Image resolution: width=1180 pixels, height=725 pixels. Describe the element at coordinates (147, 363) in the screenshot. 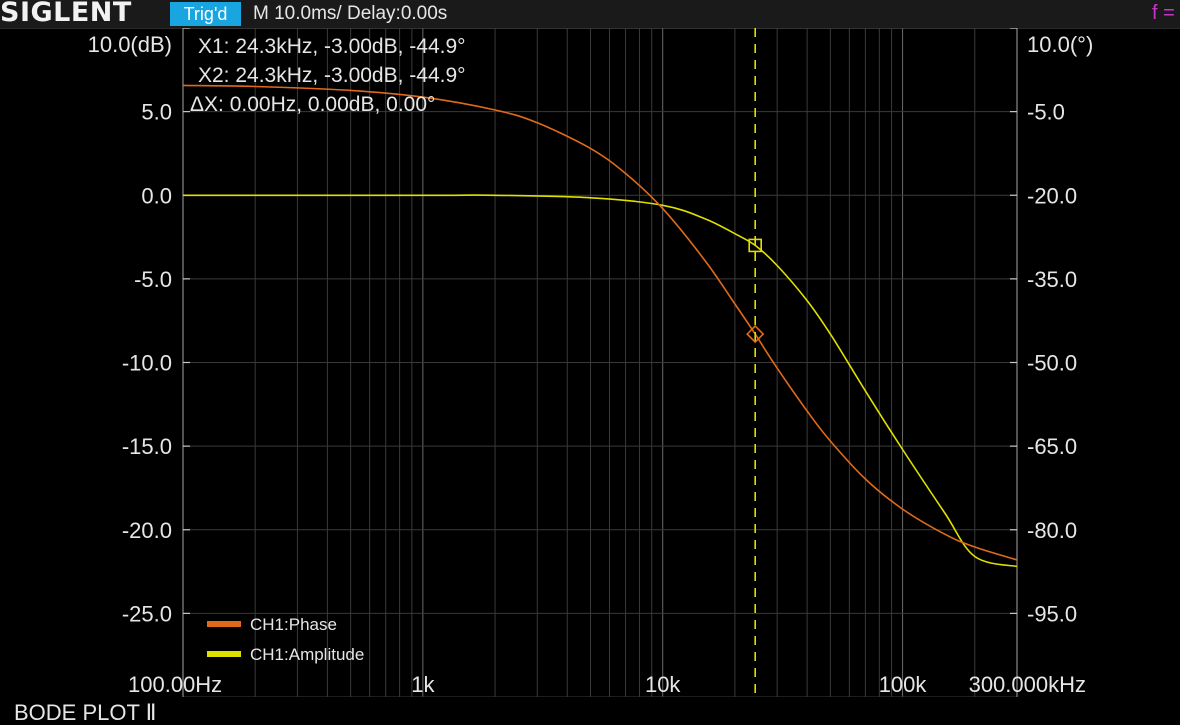

I see `left-tick-label: -10.0` at that location.